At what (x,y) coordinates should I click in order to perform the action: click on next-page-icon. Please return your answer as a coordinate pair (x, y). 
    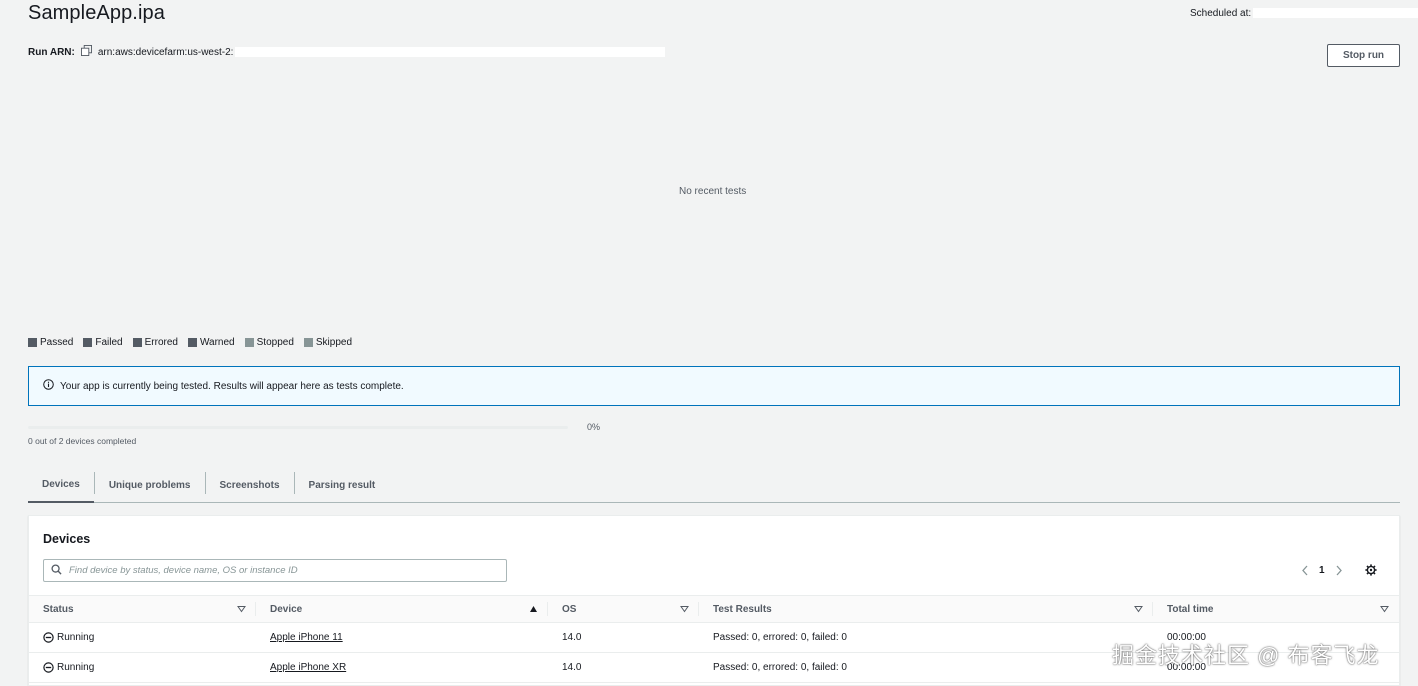
    Looking at the image, I should click on (1339, 570).